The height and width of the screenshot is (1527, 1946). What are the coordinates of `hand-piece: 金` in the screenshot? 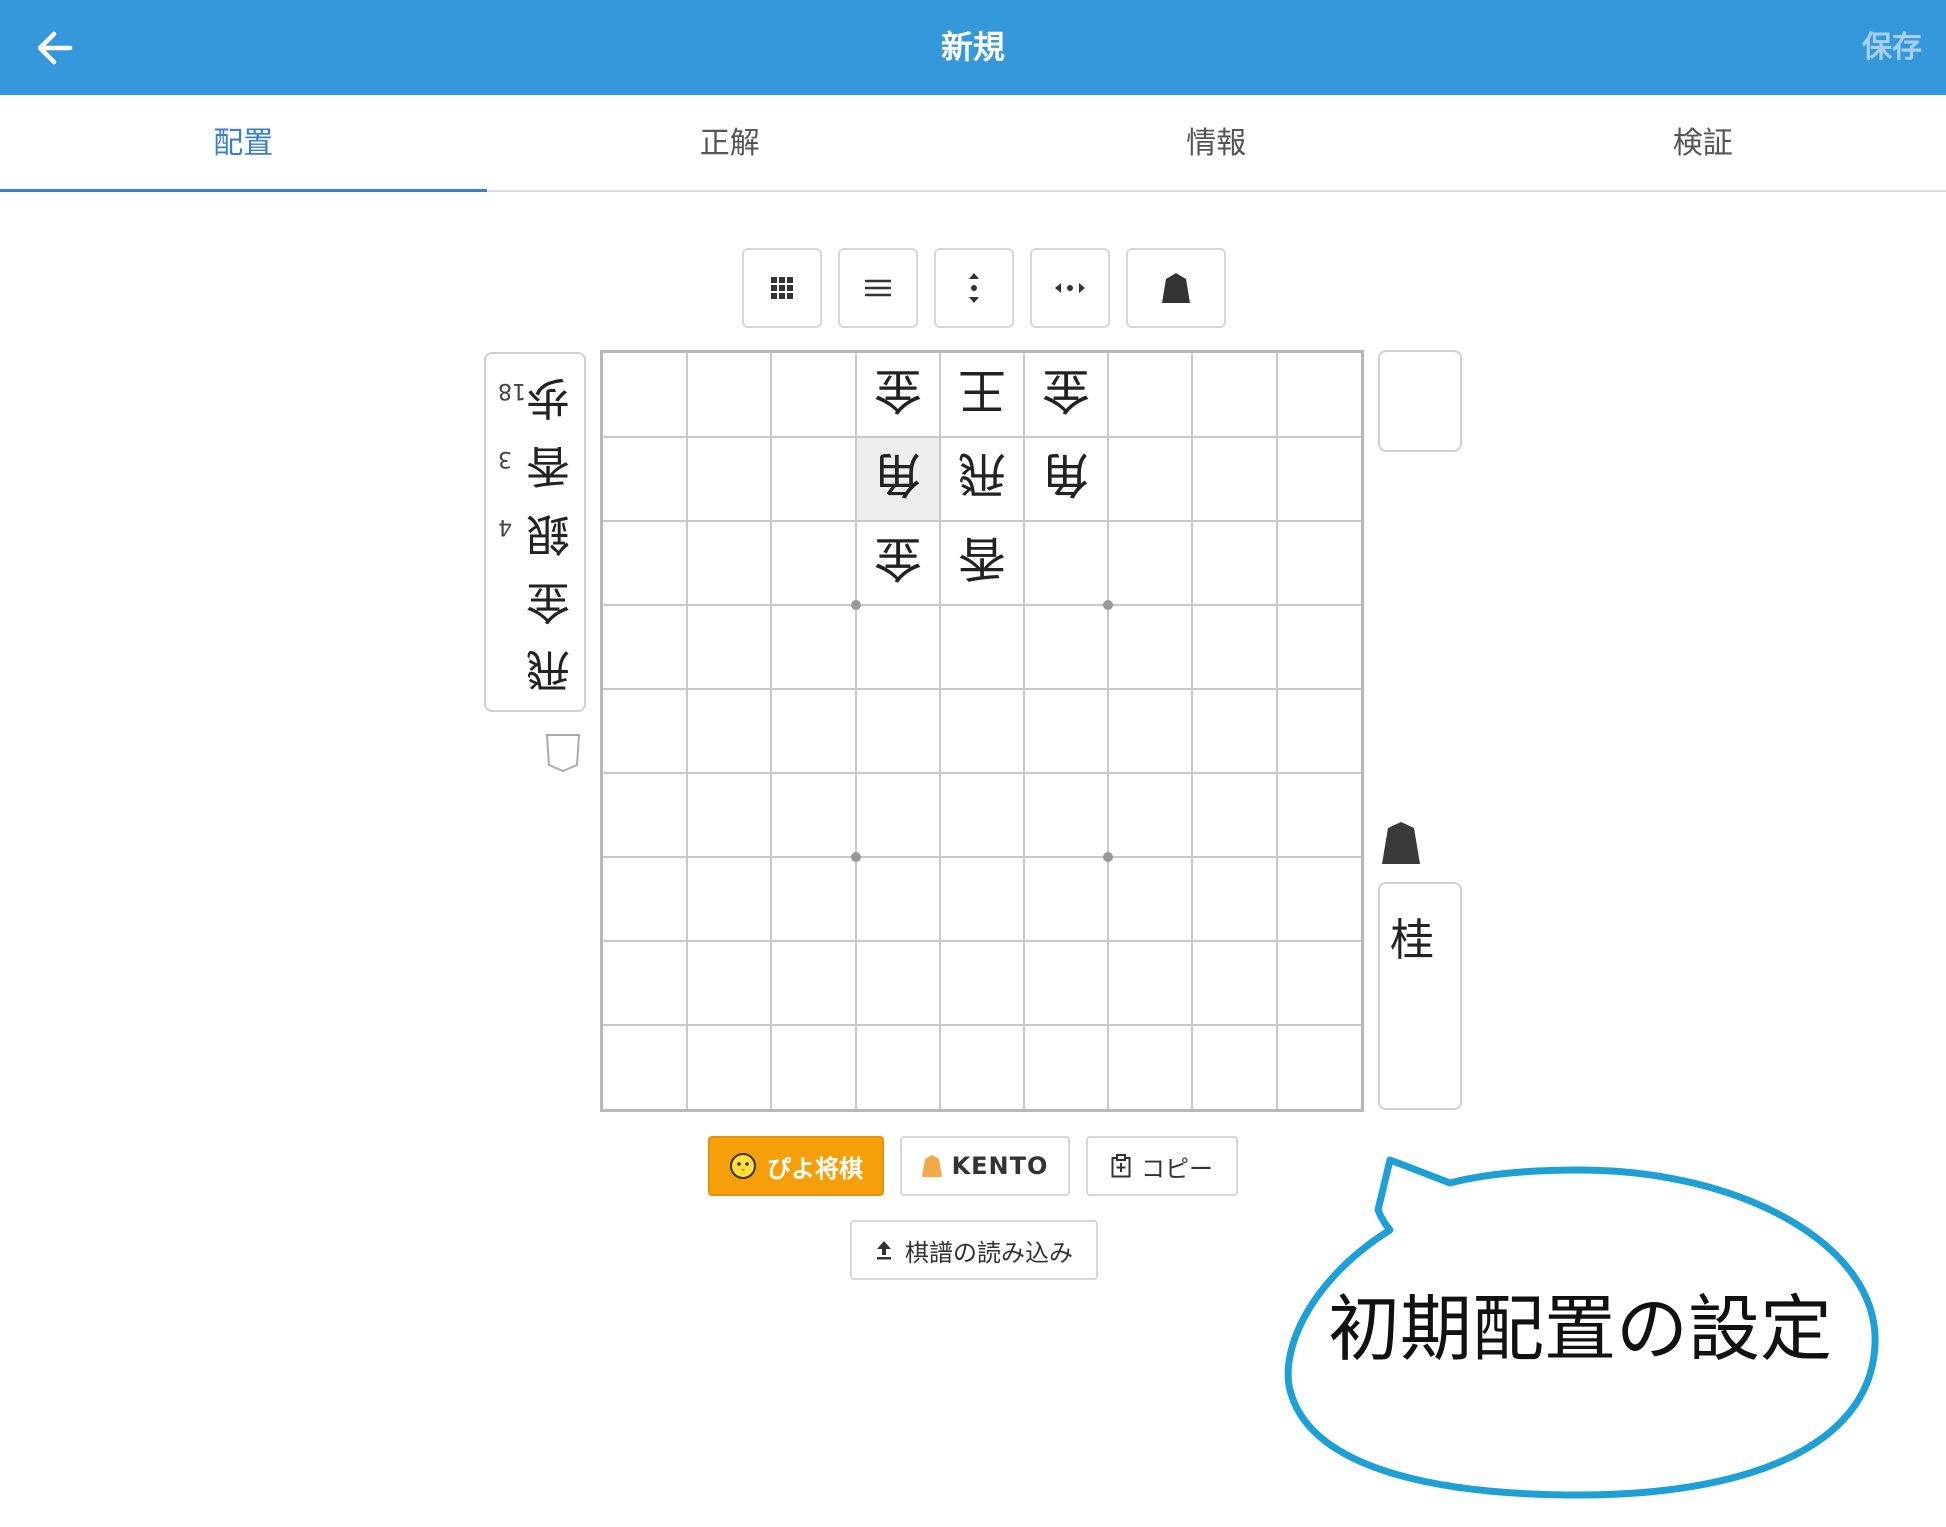 It's located at (548, 606).